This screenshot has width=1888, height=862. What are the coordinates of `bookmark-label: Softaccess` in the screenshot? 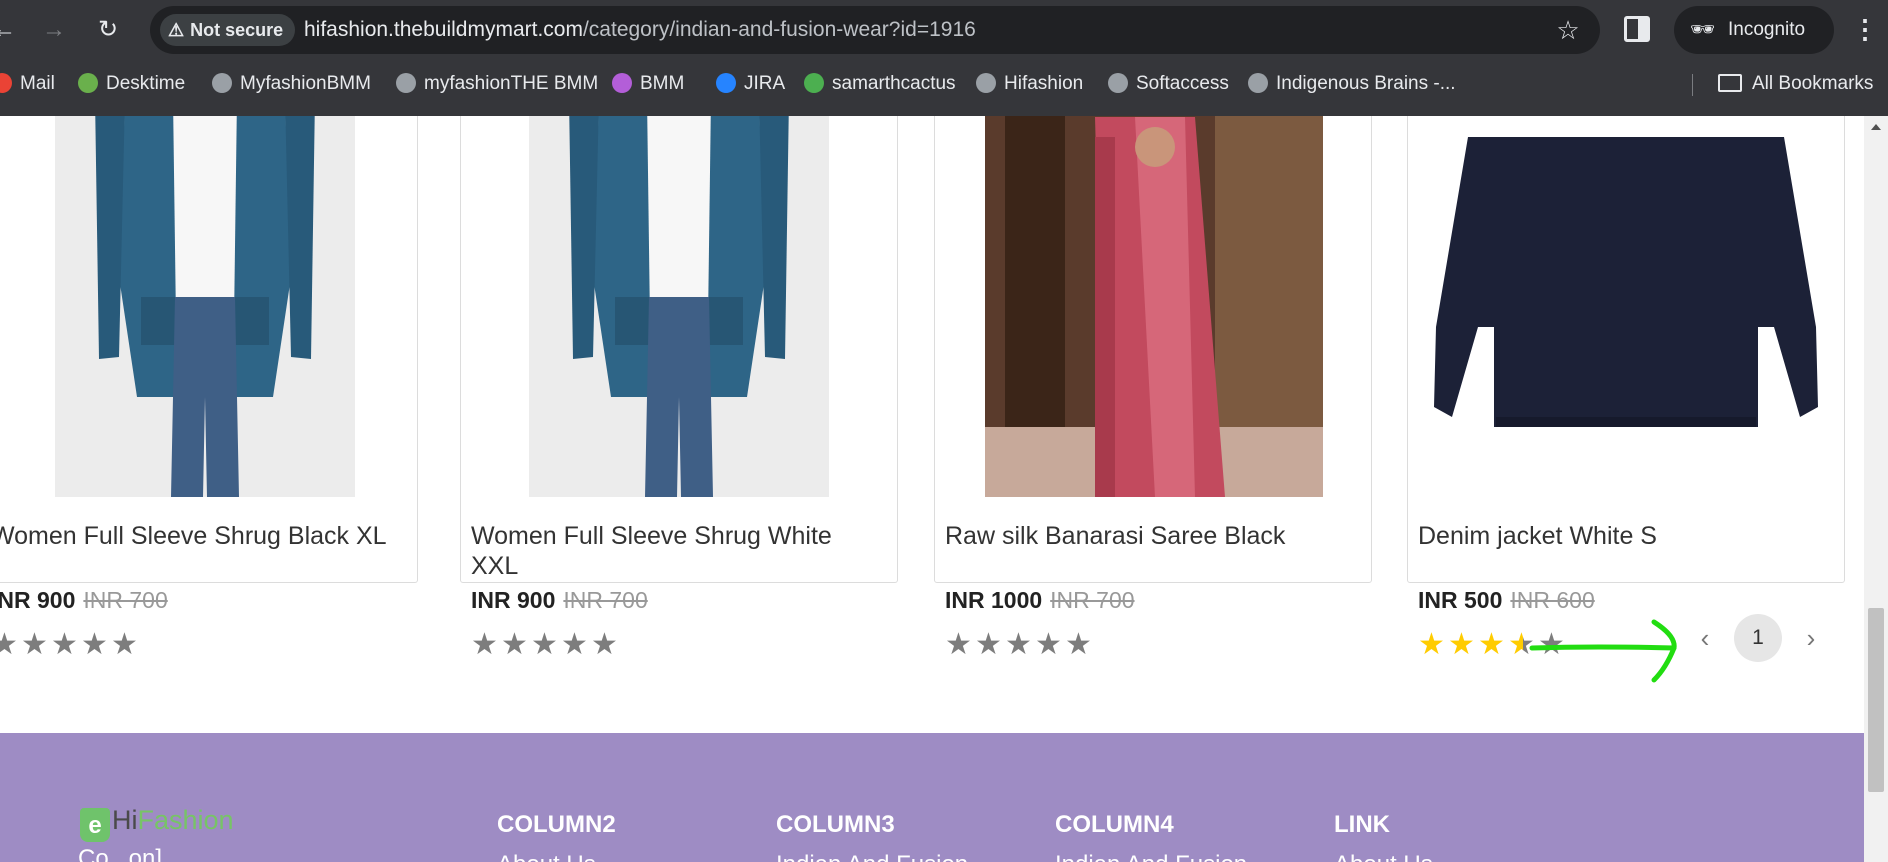 It's located at (1182, 83).